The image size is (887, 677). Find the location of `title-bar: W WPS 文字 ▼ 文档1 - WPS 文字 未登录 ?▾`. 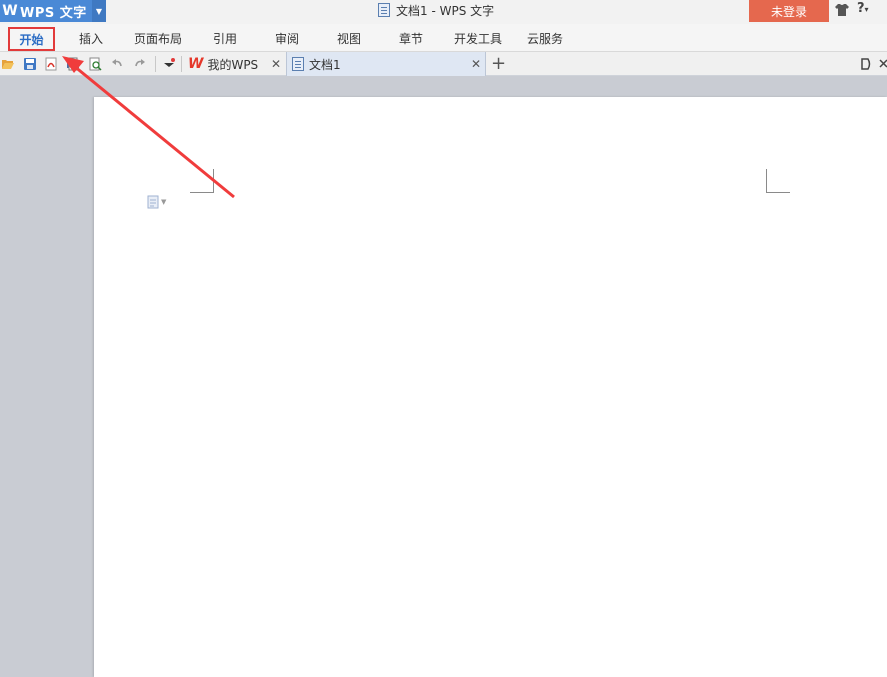

title-bar: W WPS 文字 ▼ 文档1 - WPS 文字 未登录 ?▾ is located at coordinates (443, 12).